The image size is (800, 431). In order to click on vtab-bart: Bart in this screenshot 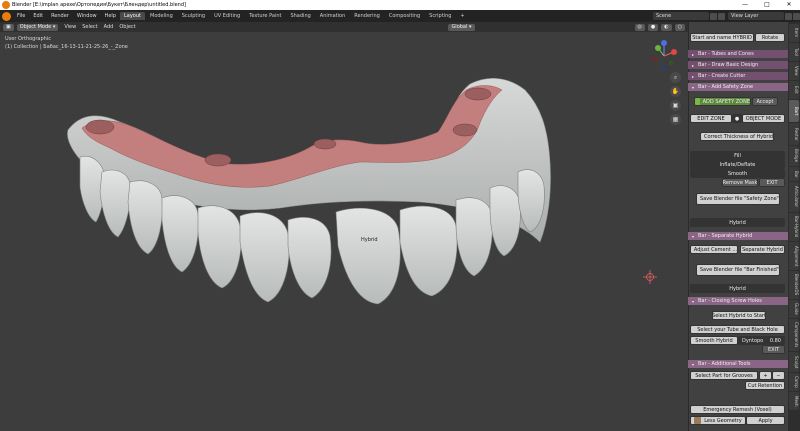, I will do `click(794, 111)`.